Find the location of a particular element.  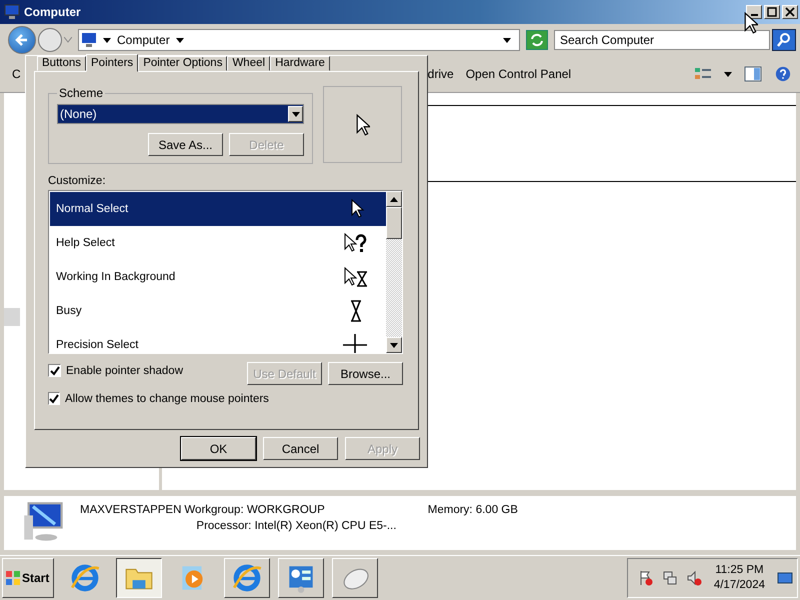

dialog-button: OK is located at coordinates (218, 448).